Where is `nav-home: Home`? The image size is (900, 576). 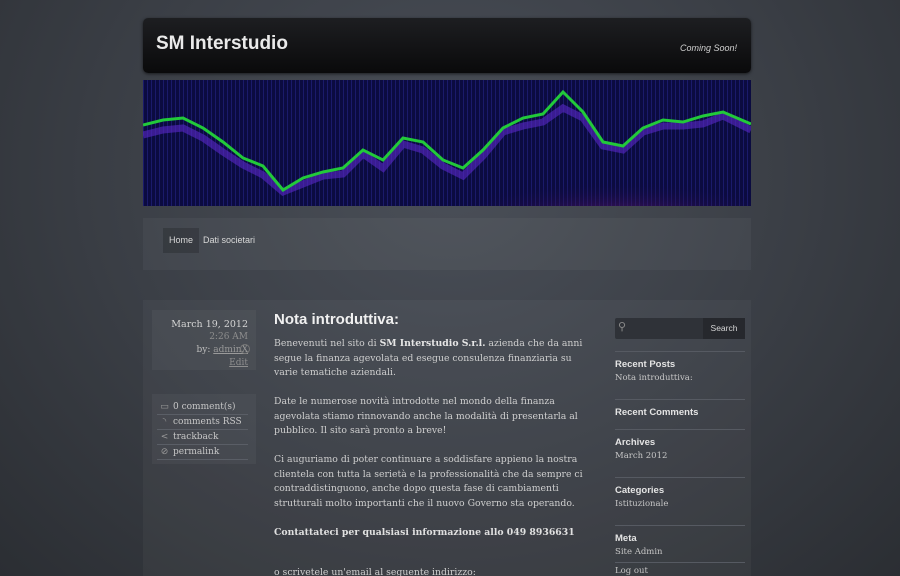 nav-home: Home is located at coordinates (181, 240).